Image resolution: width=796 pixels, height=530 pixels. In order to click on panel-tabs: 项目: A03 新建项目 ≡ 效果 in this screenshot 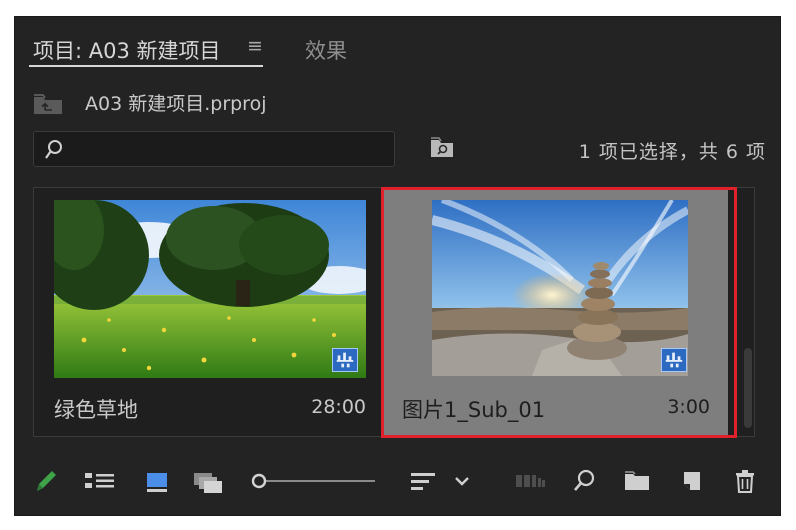, I will do `click(397, 43)`.